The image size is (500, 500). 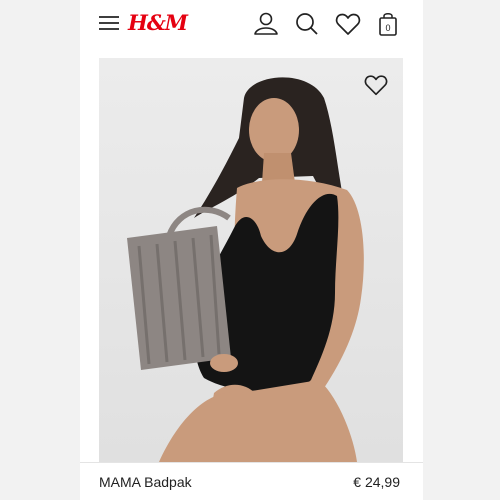 What do you see at coordinates (387, 28) in the screenshot?
I see `bag-count: 0` at bounding box center [387, 28].